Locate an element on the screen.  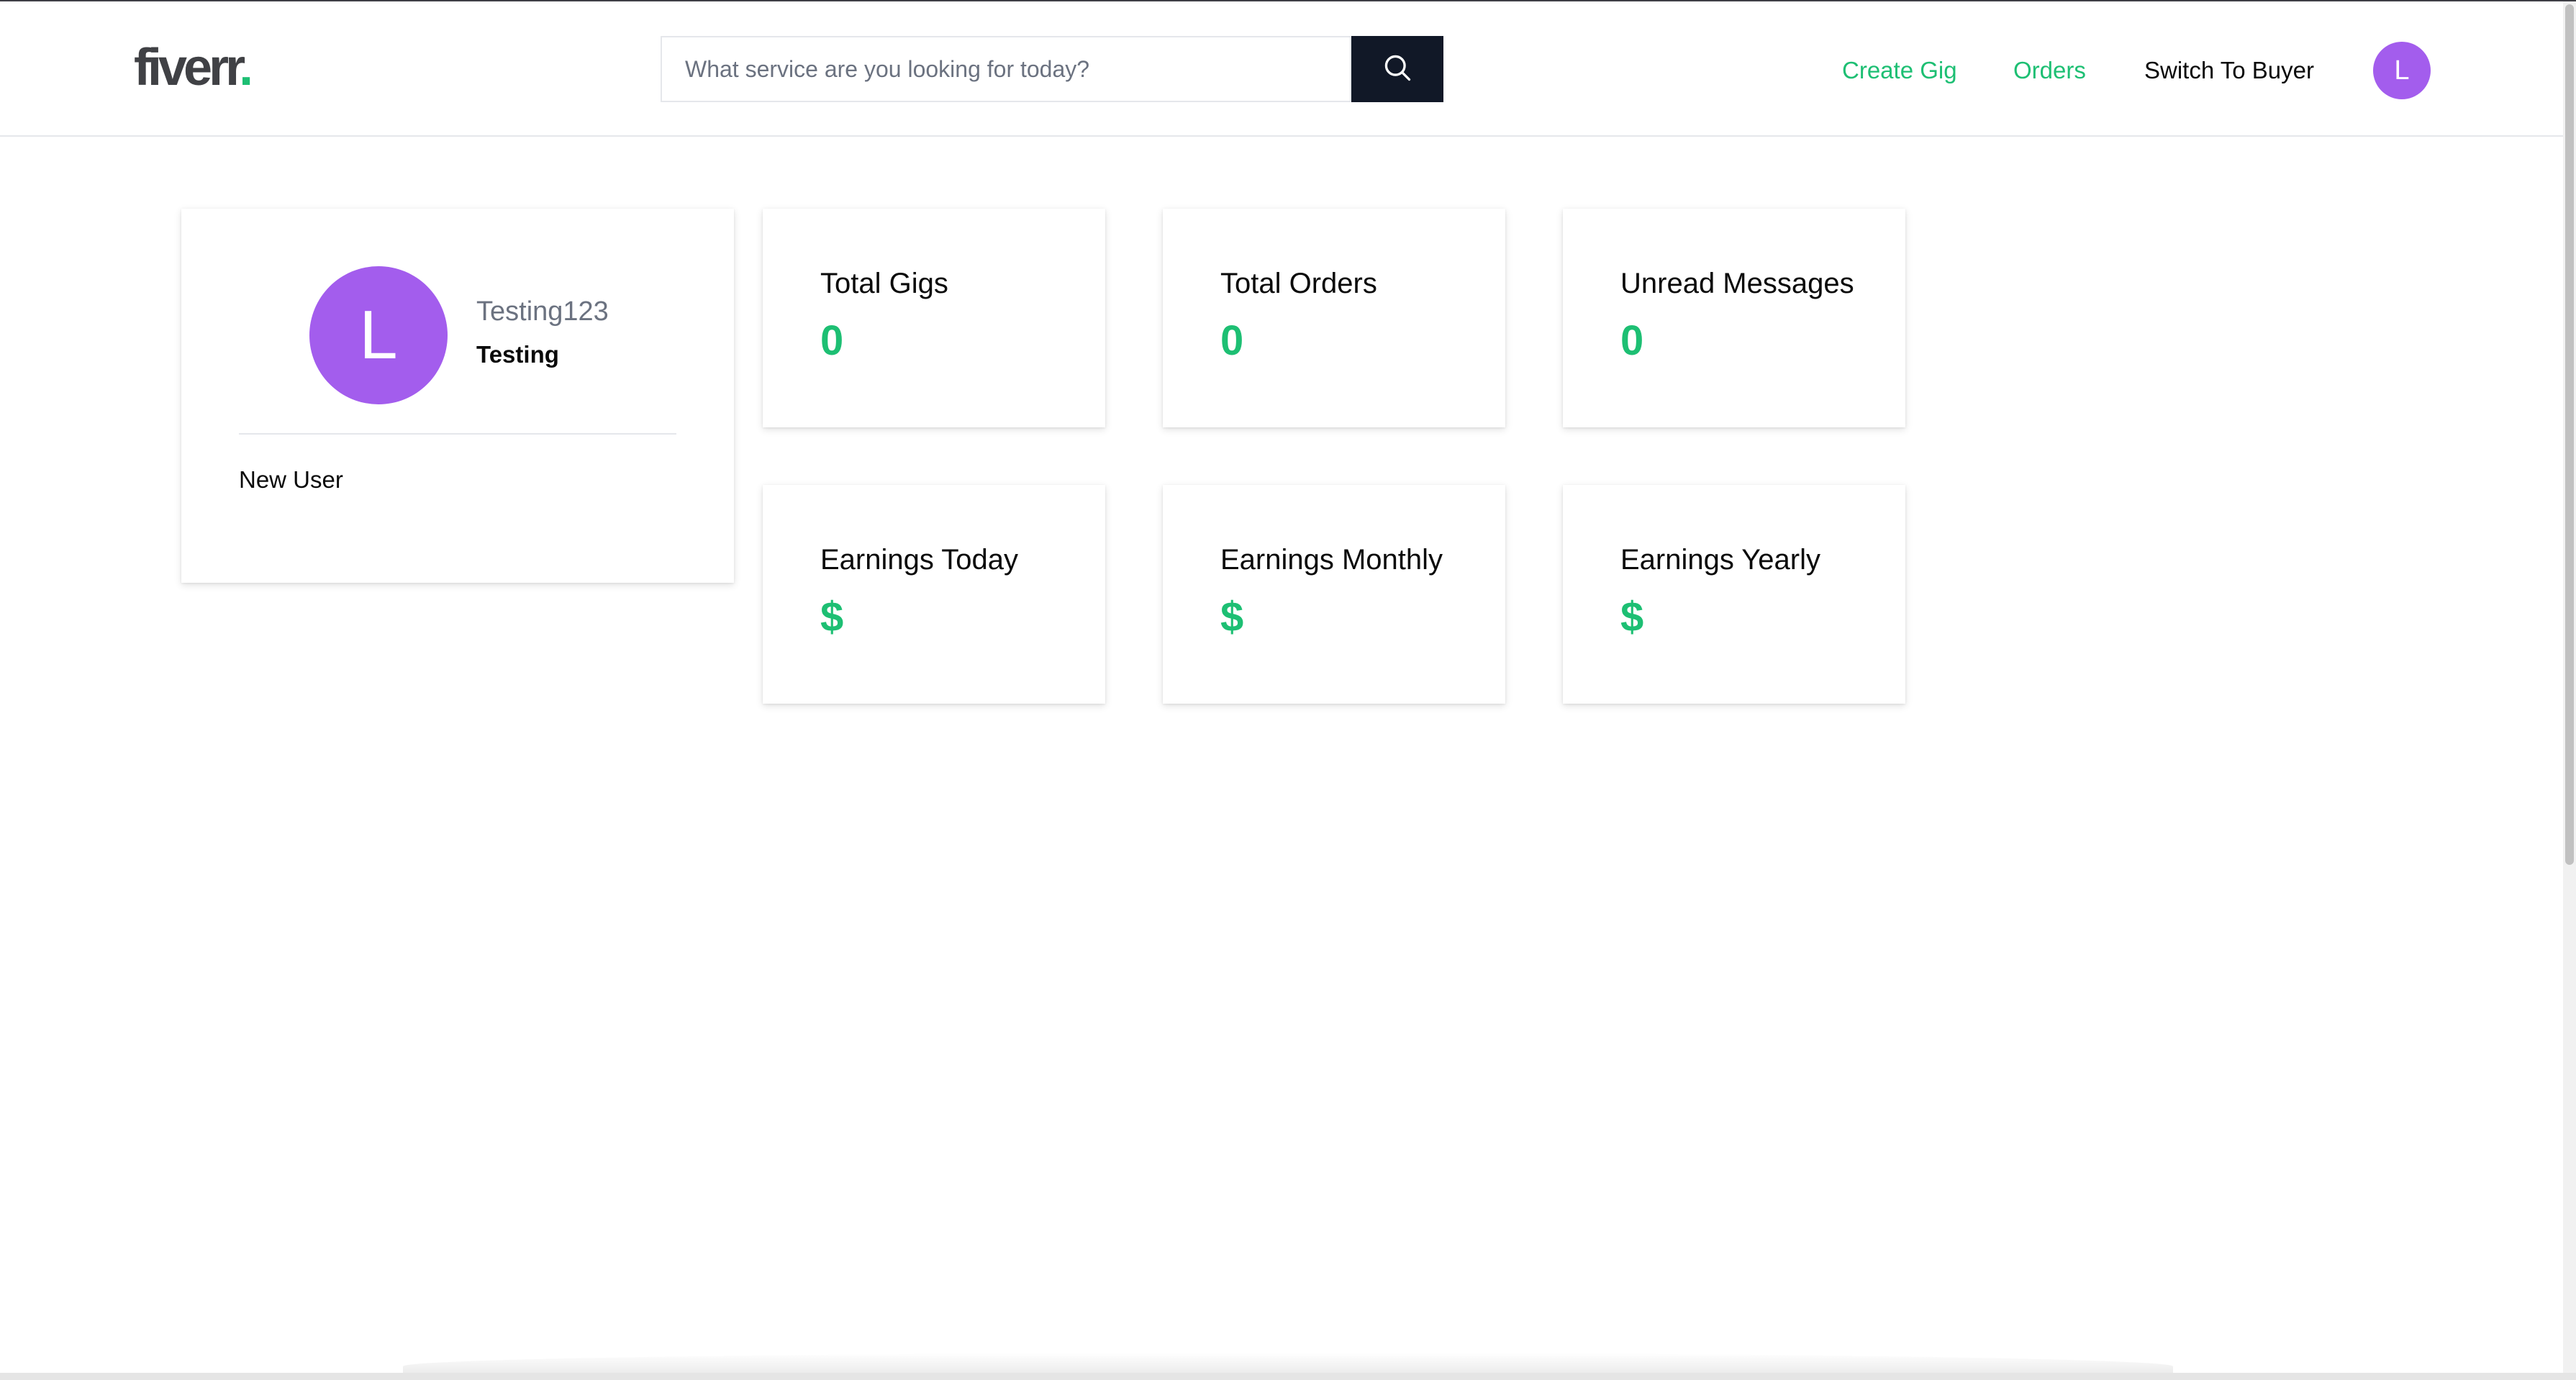
stat-card-unread-messages: Unread Messages 0 is located at coordinates (1734, 318).